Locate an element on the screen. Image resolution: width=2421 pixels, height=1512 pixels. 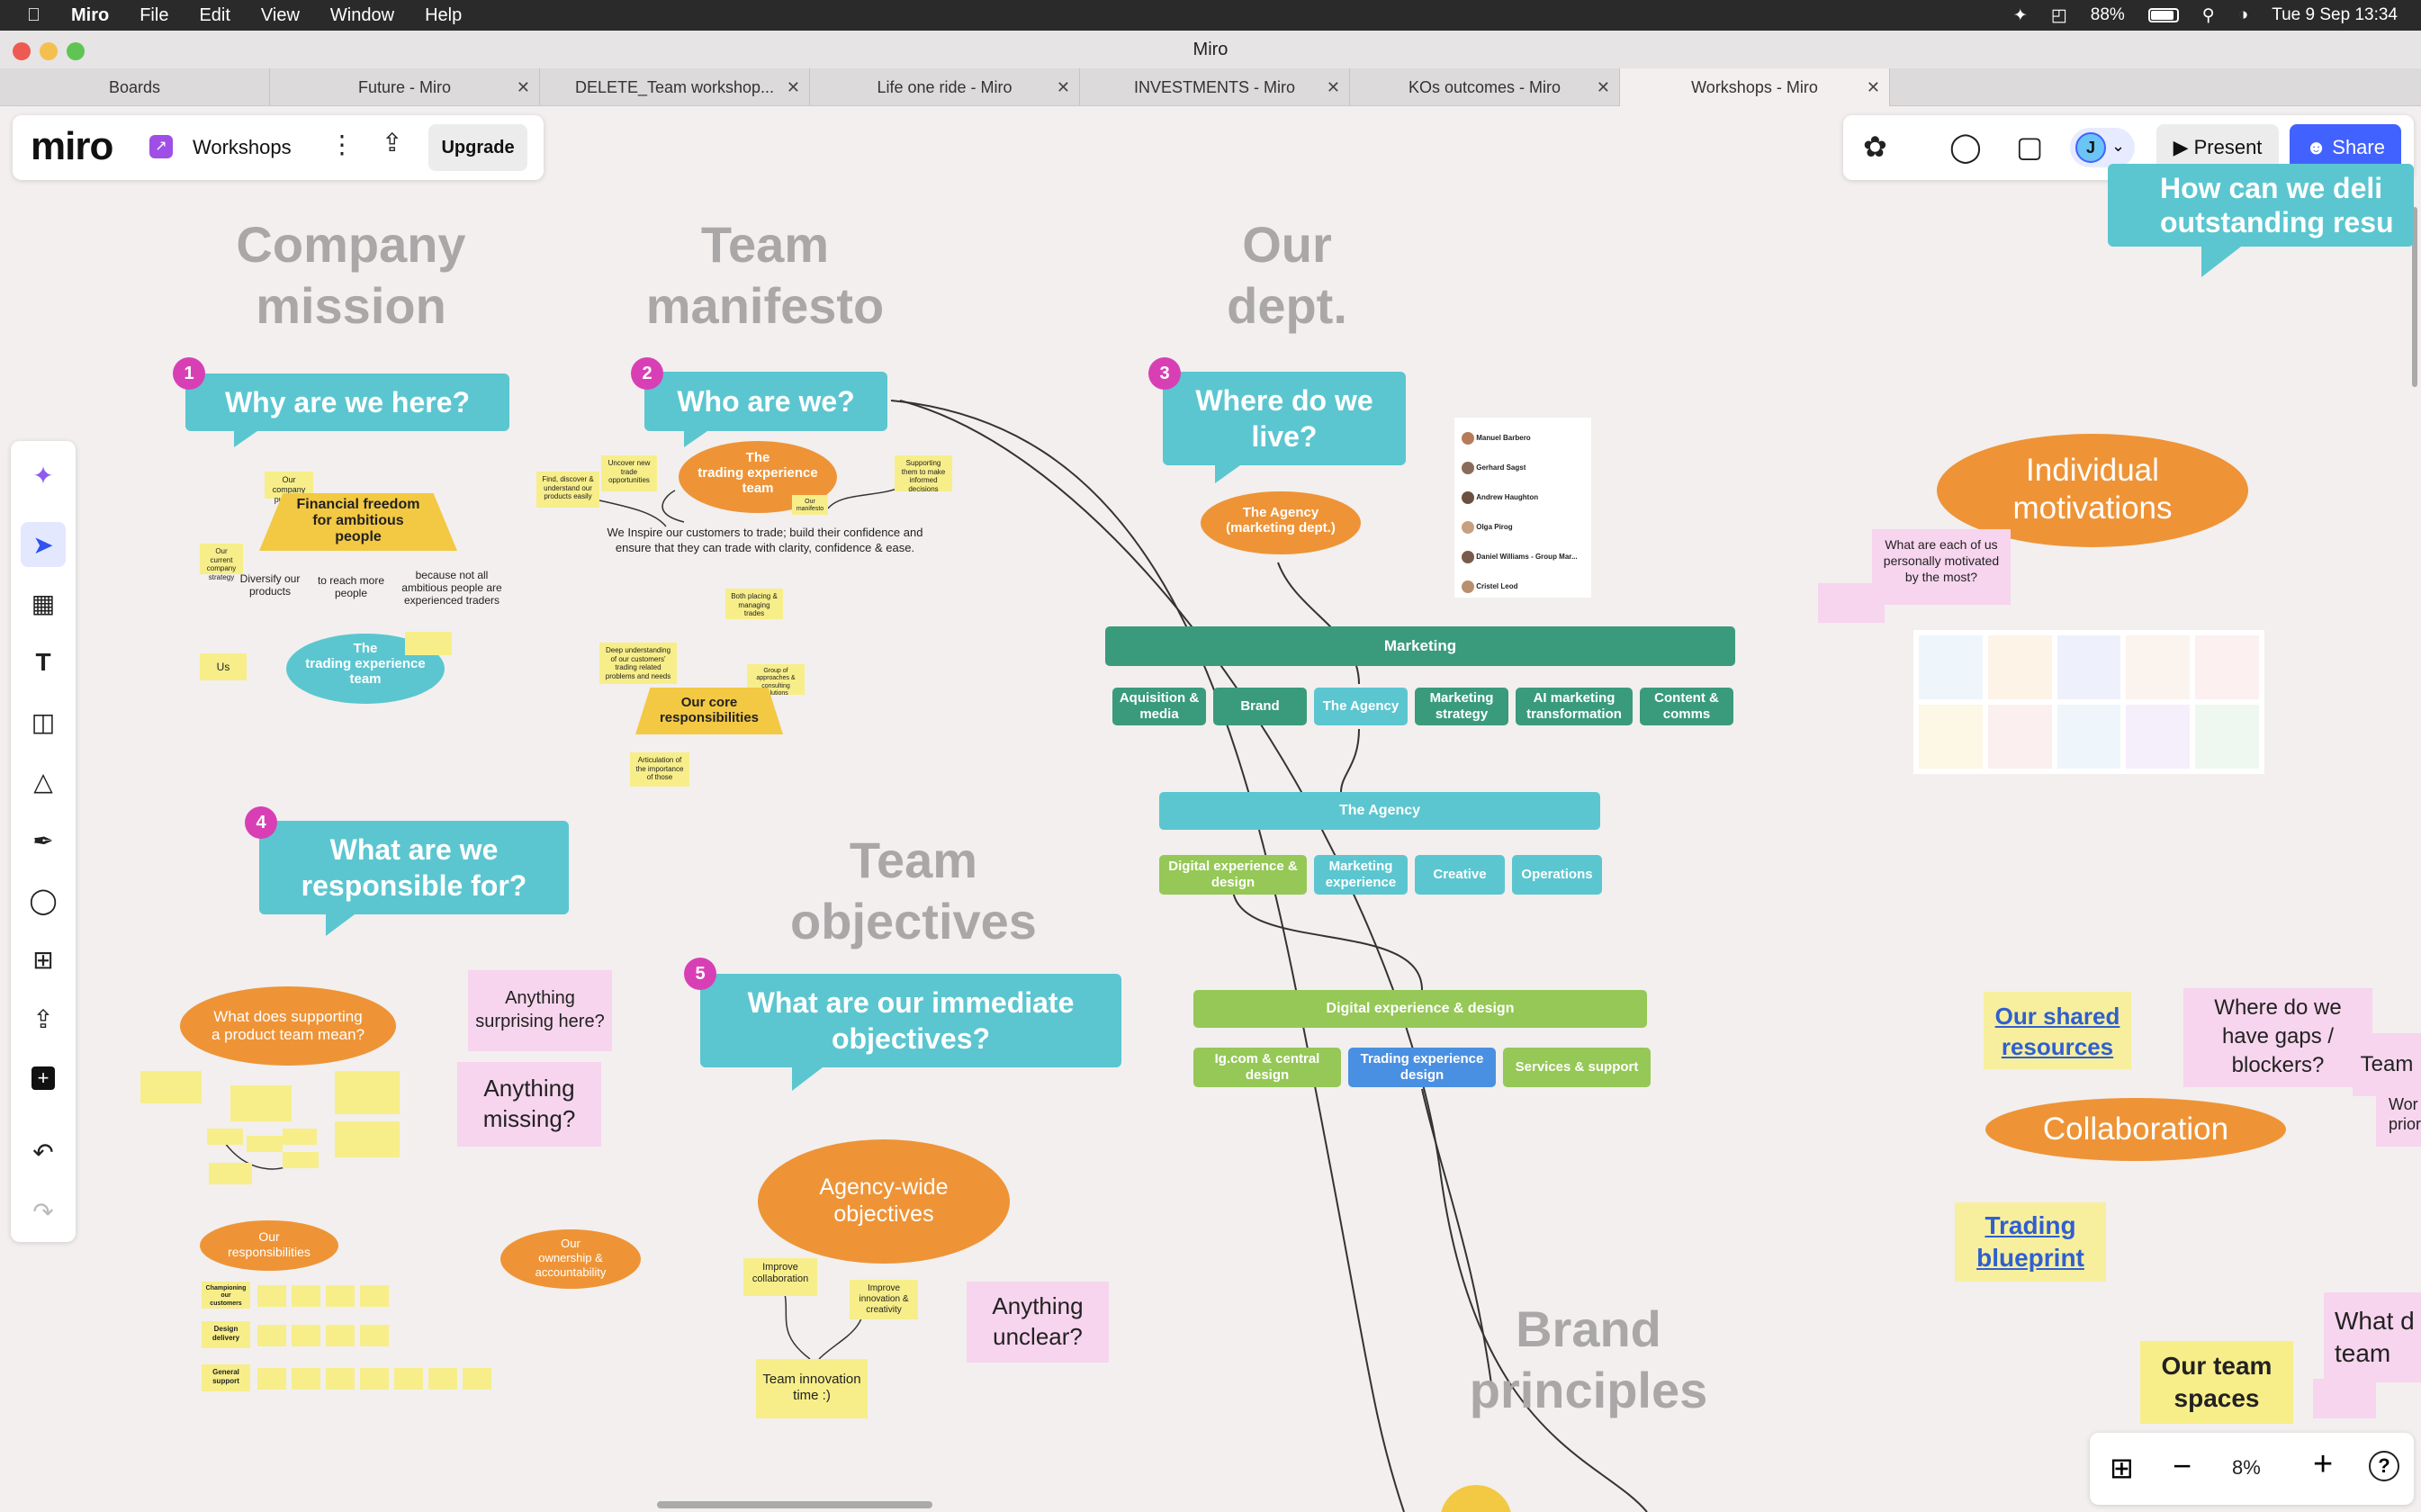
add-more-icon: + is located at coordinates (43, 1078).